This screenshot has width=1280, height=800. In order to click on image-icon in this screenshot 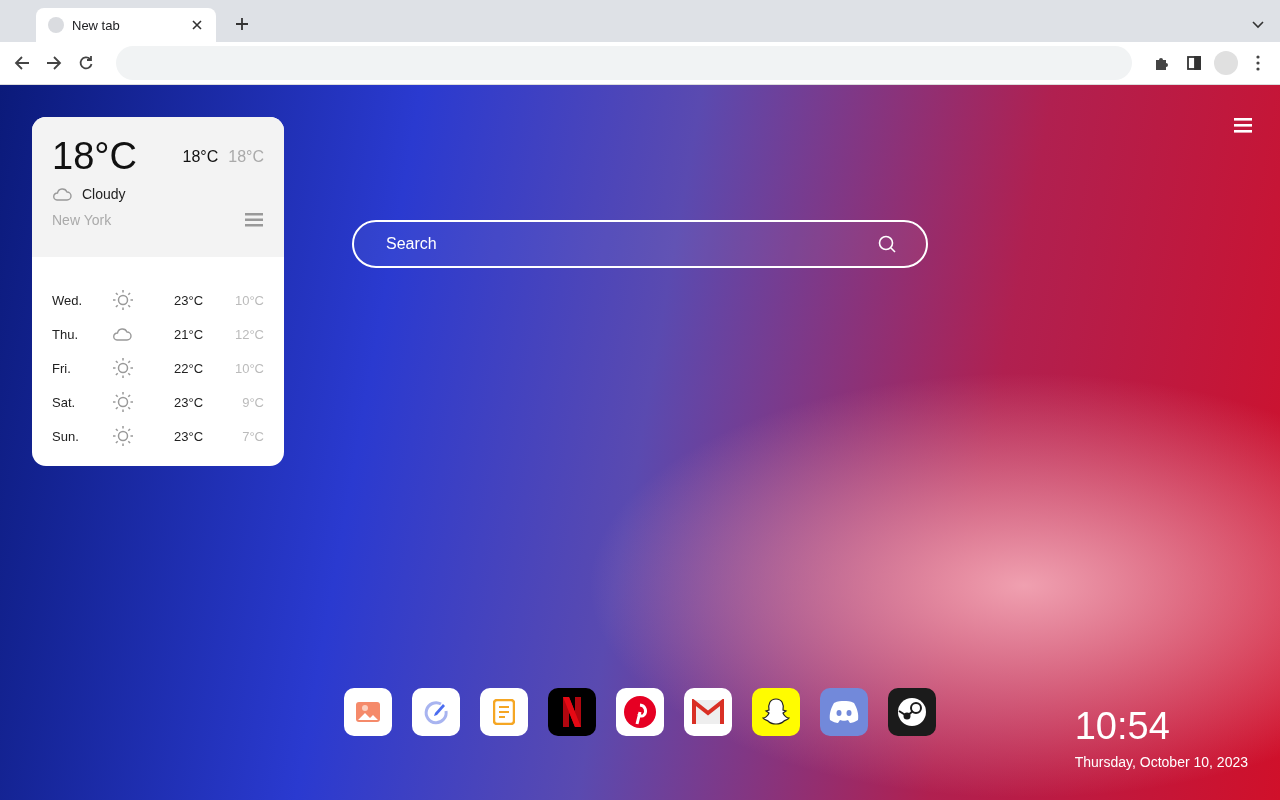, I will do `click(368, 712)`.